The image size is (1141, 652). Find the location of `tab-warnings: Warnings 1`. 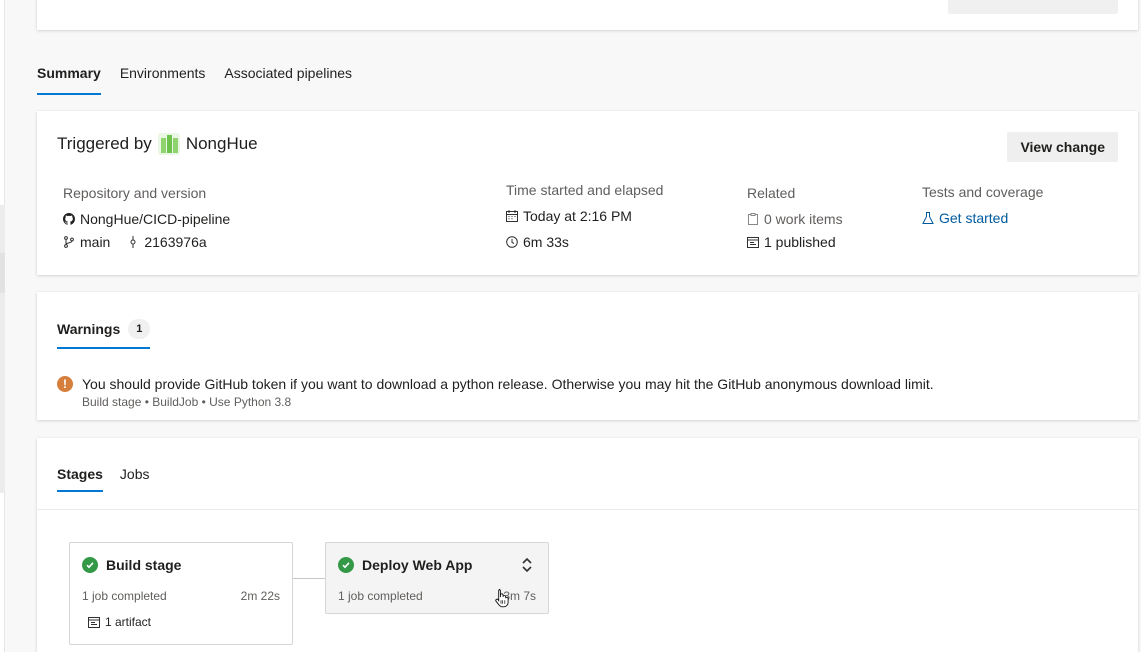

tab-warnings: Warnings 1 is located at coordinates (104, 334).